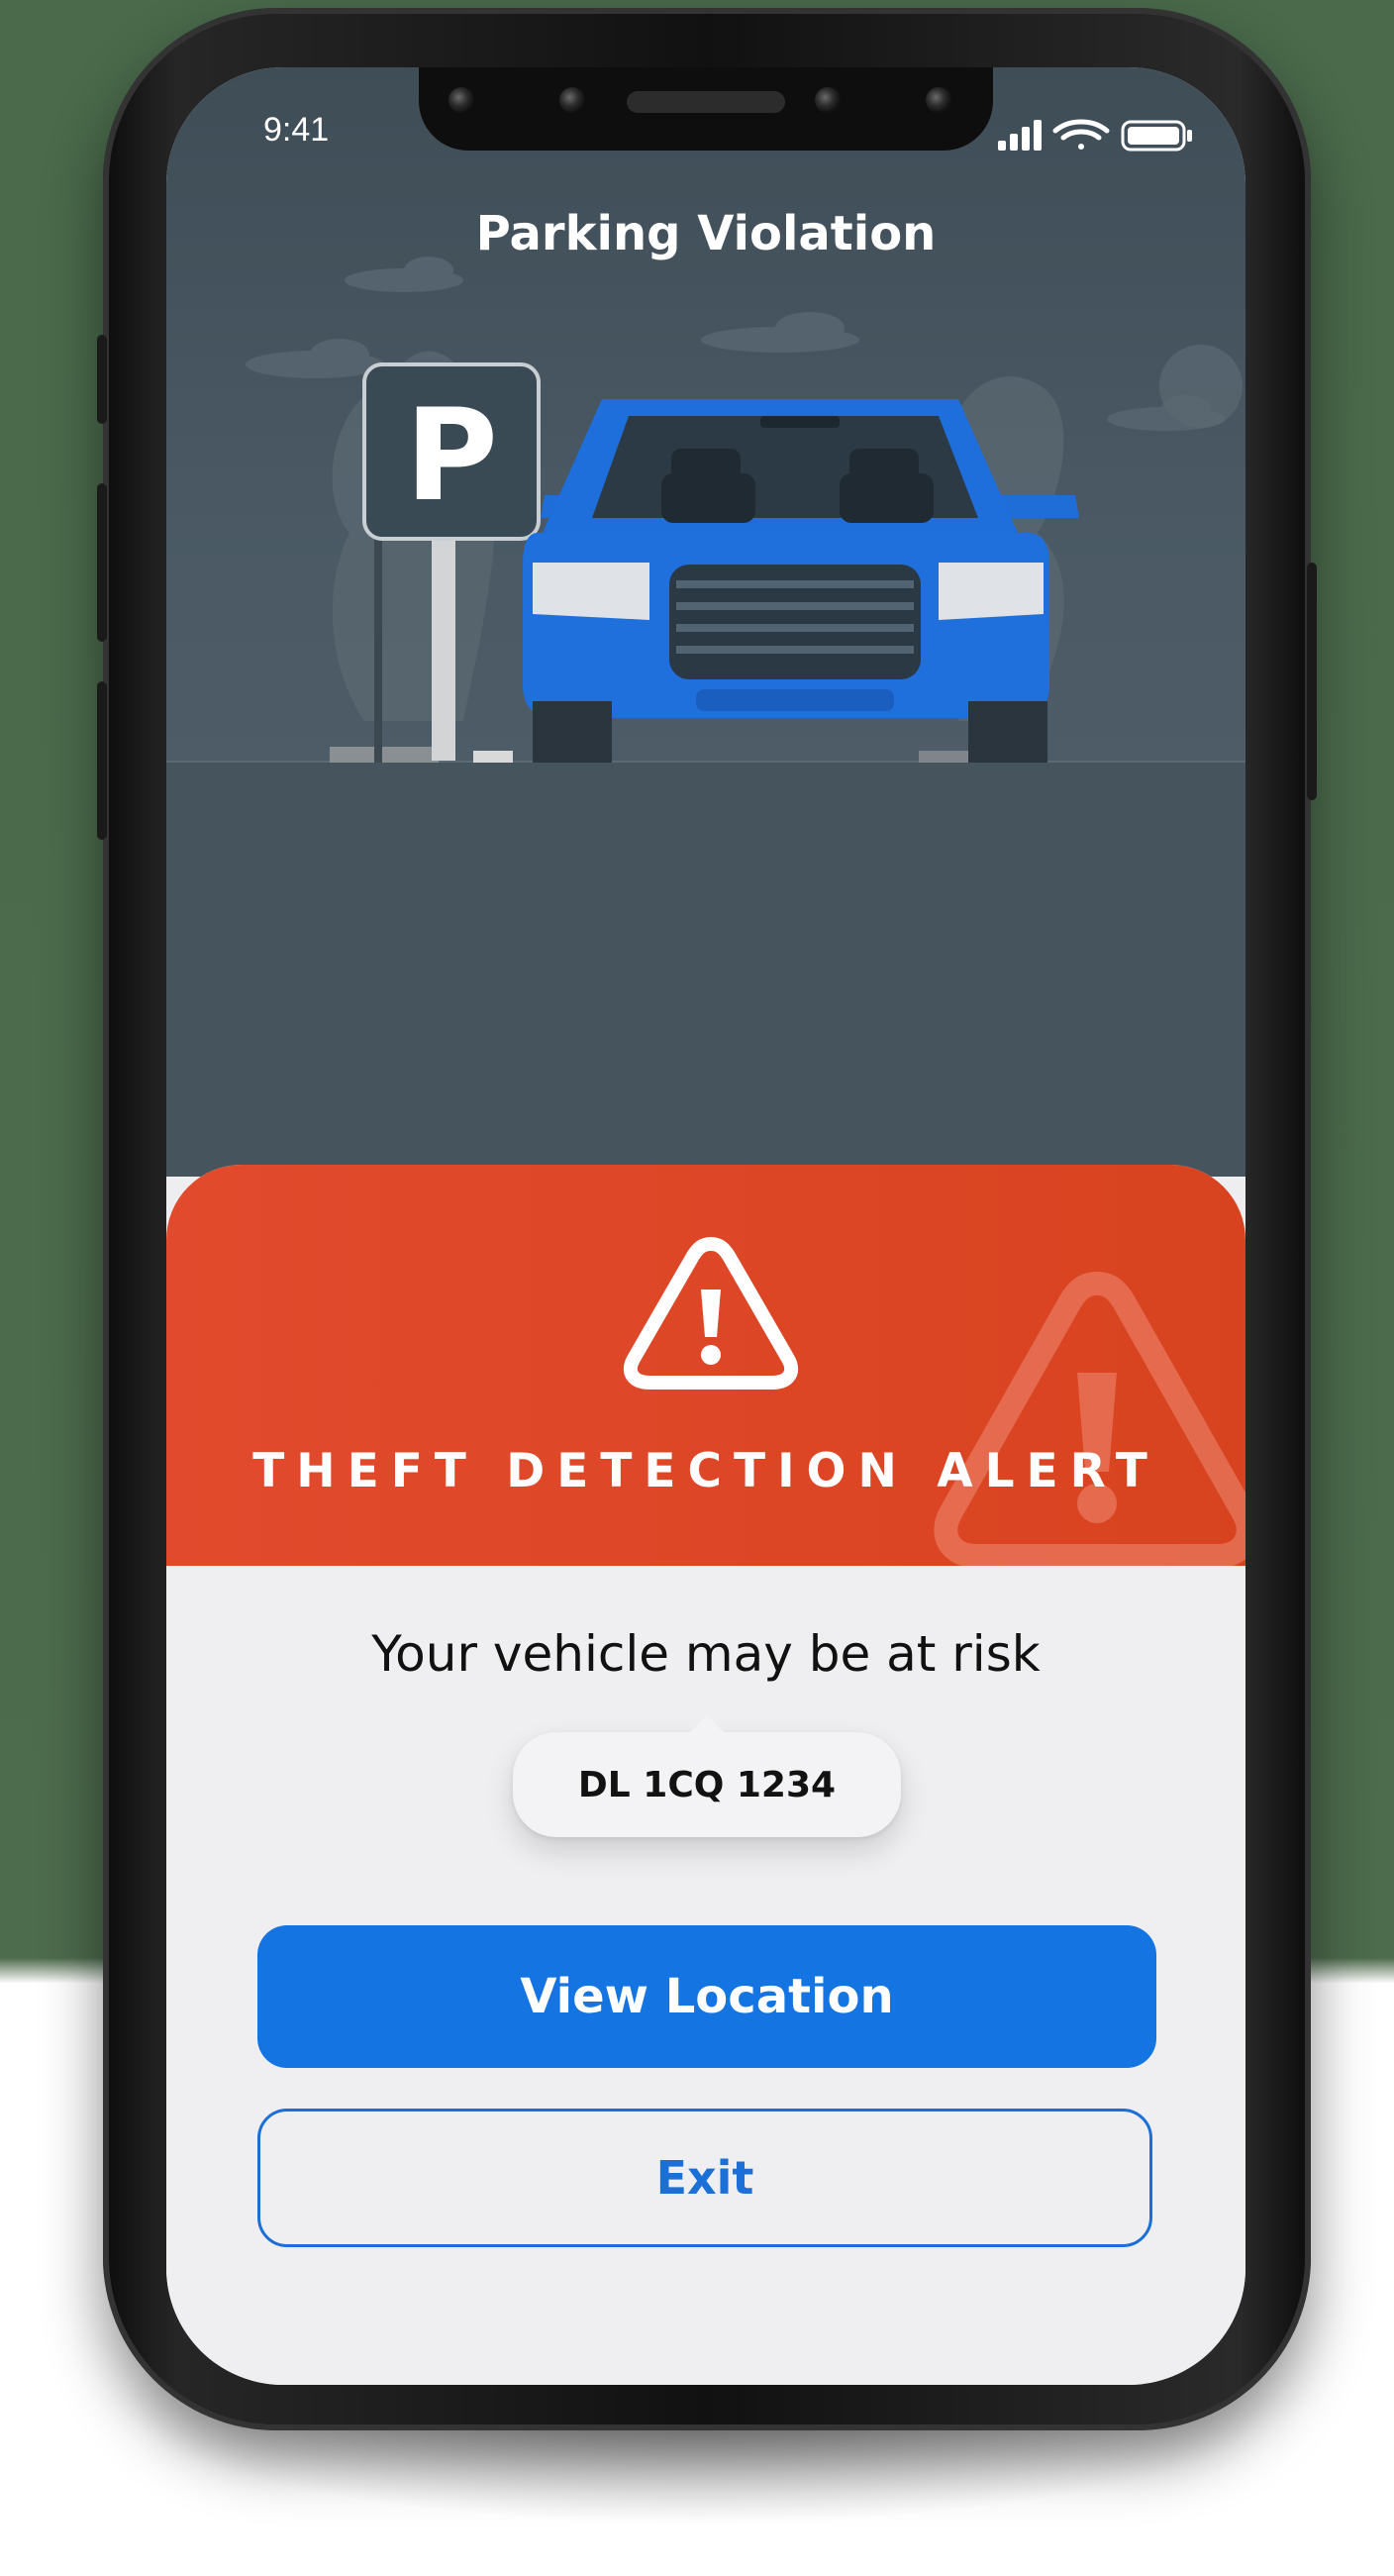 Image resolution: width=1394 pixels, height=2576 pixels. Describe the element at coordinates (102, 760) in the screenshot. I see `volume-down-button` at that location.